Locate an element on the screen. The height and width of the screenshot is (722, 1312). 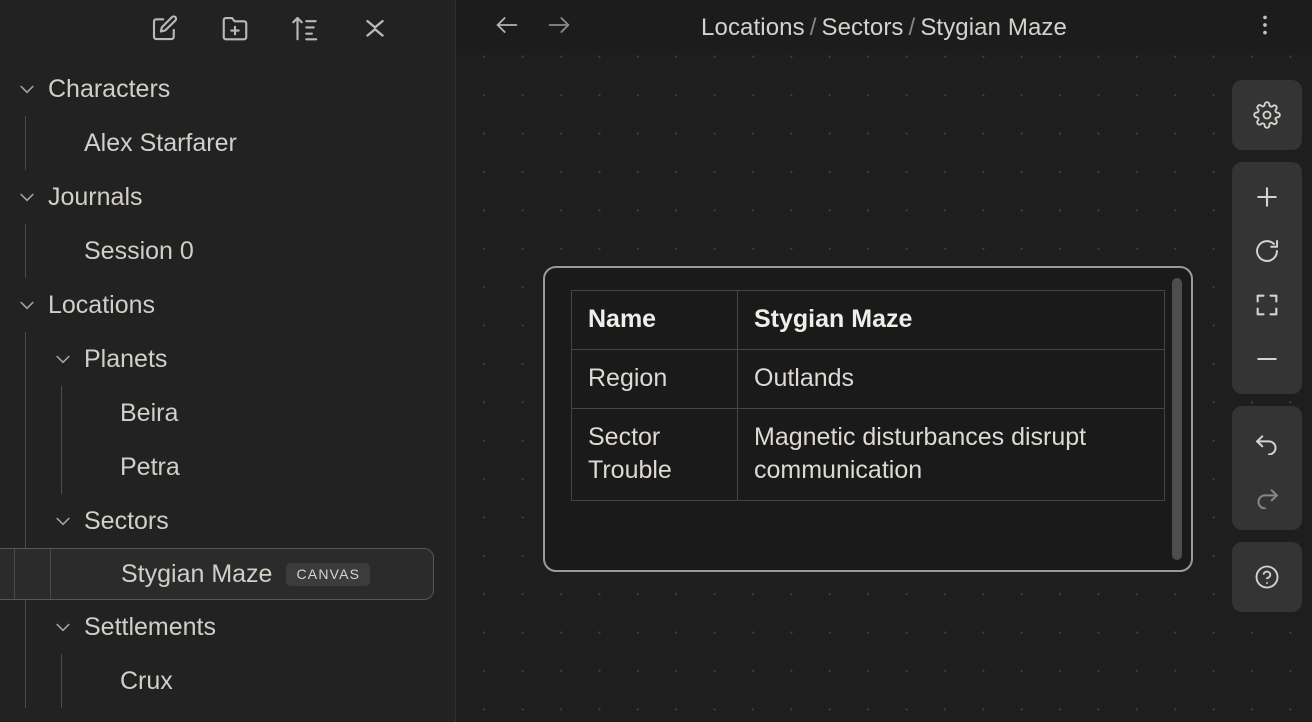
settings-button is located at coordinates (1267, 115).